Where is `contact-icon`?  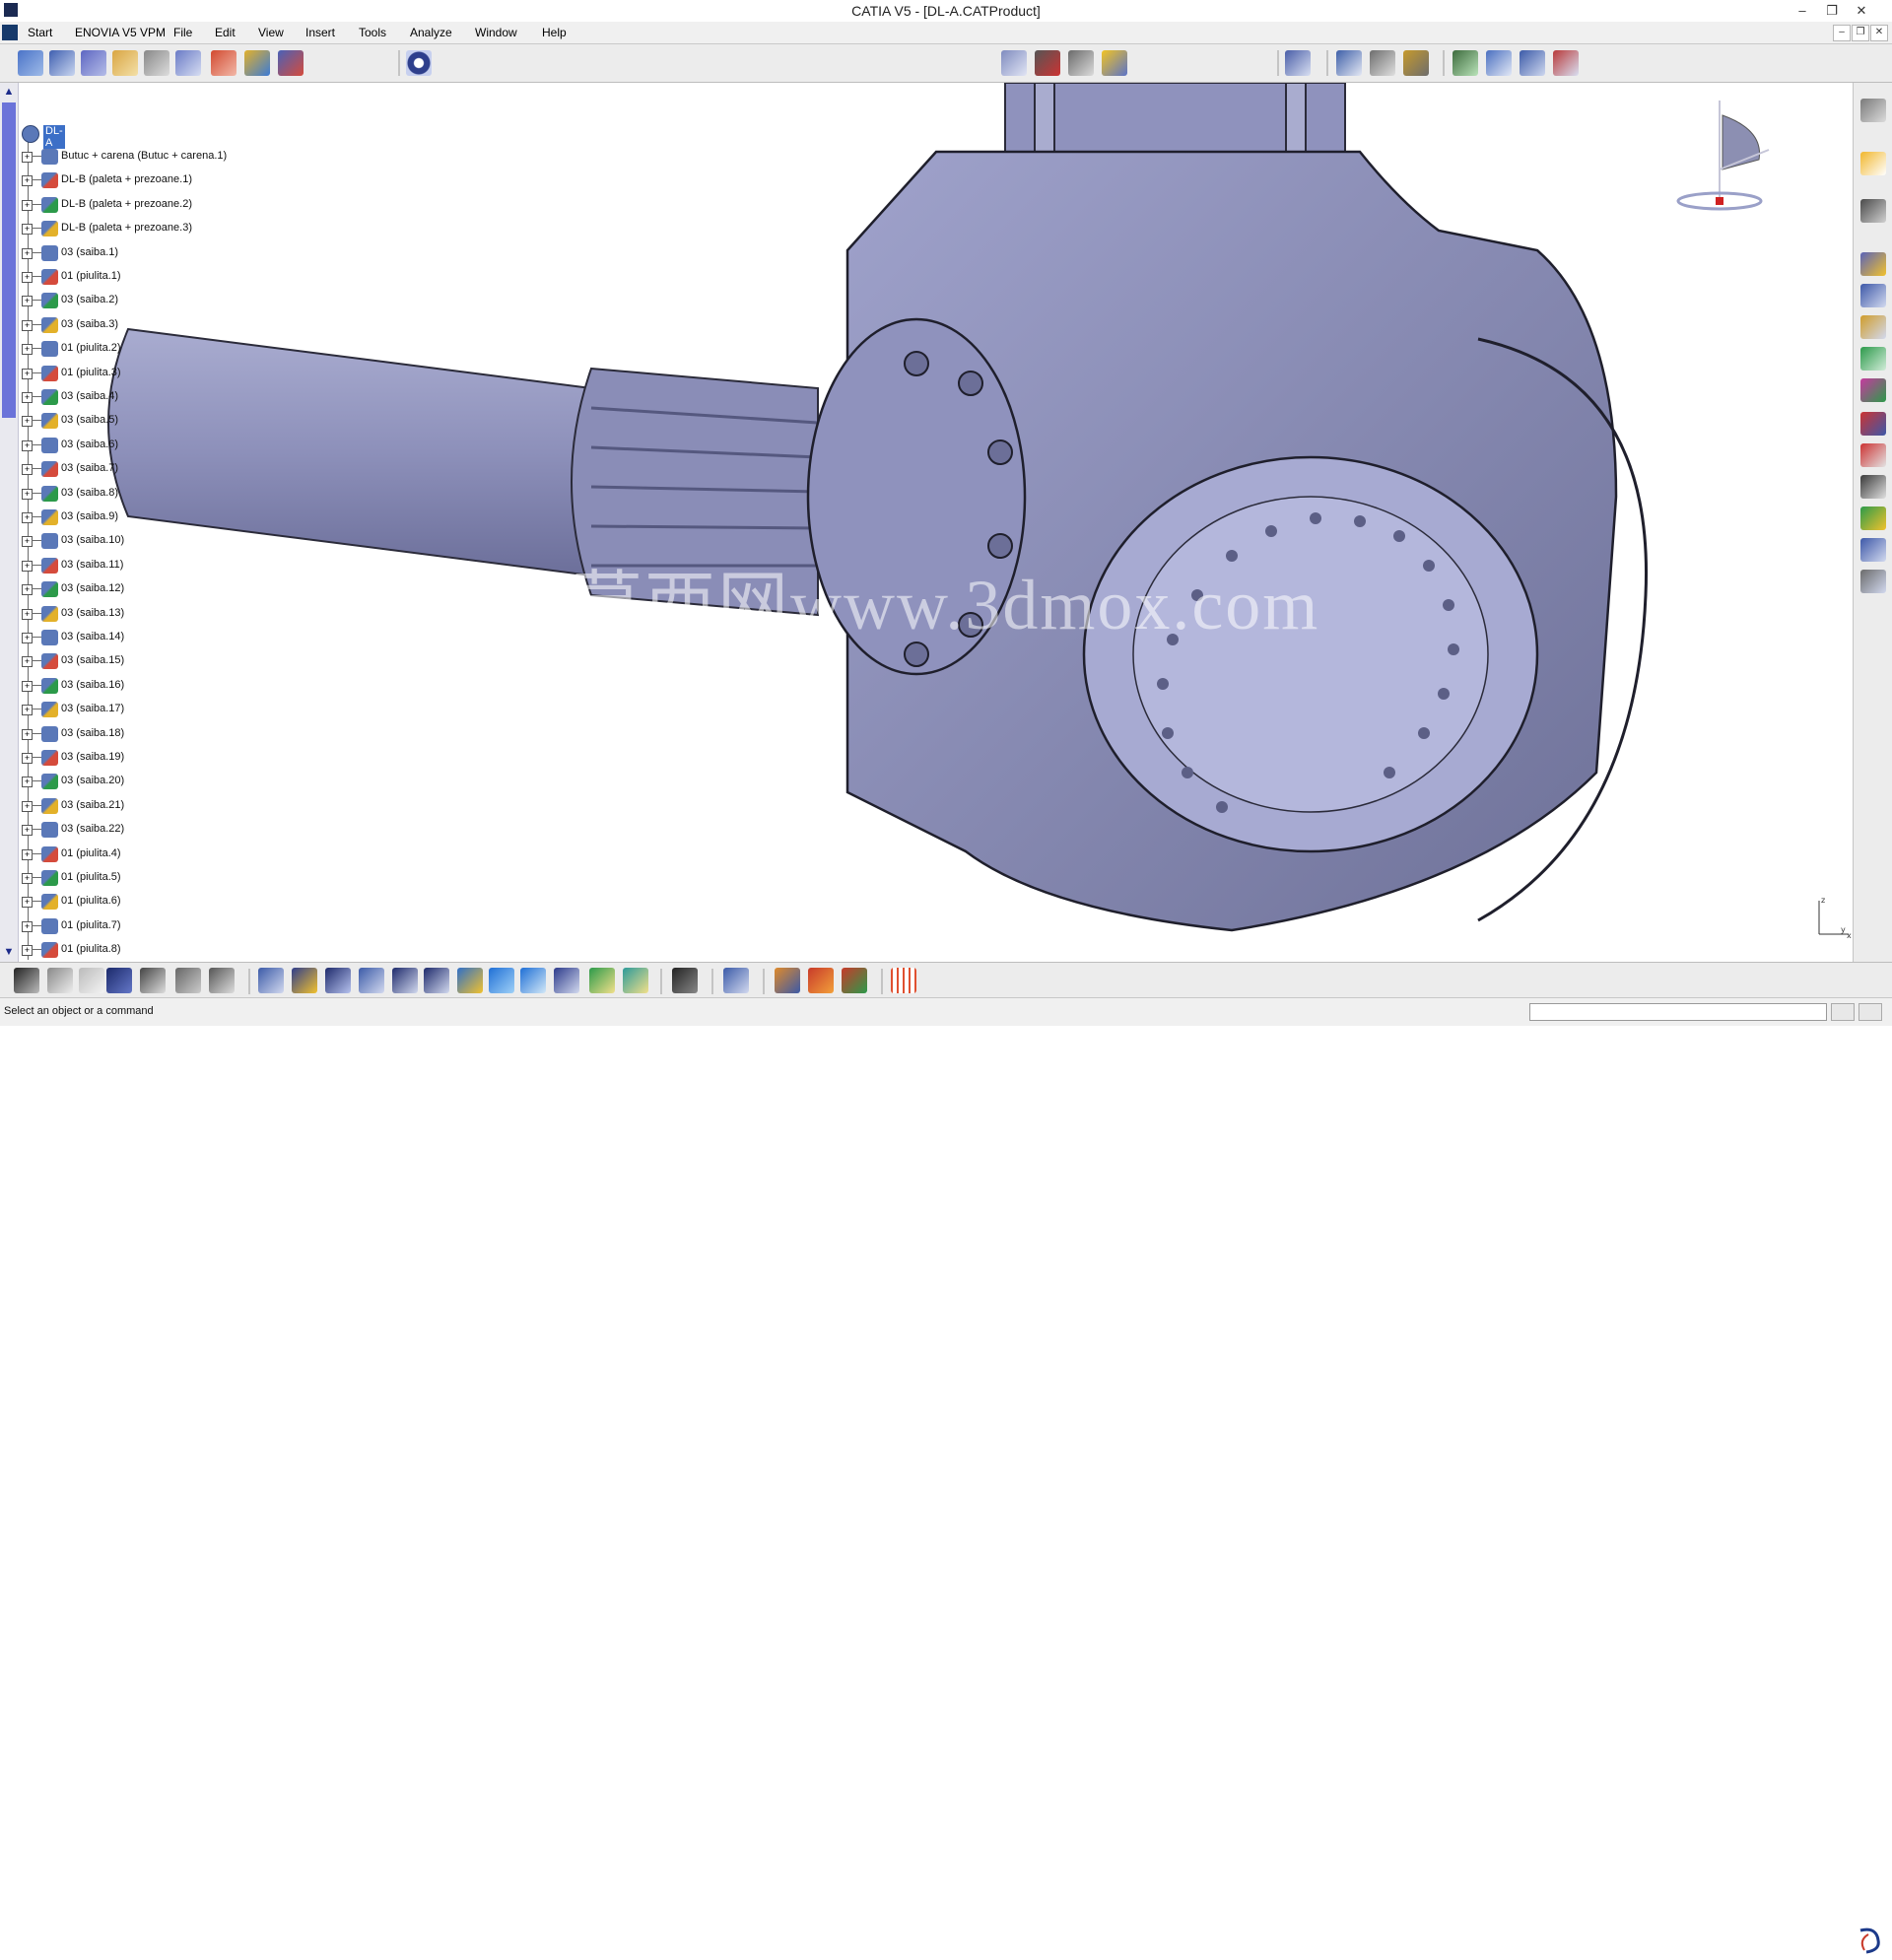 contact-icon is located at coordinates (1873, 295).